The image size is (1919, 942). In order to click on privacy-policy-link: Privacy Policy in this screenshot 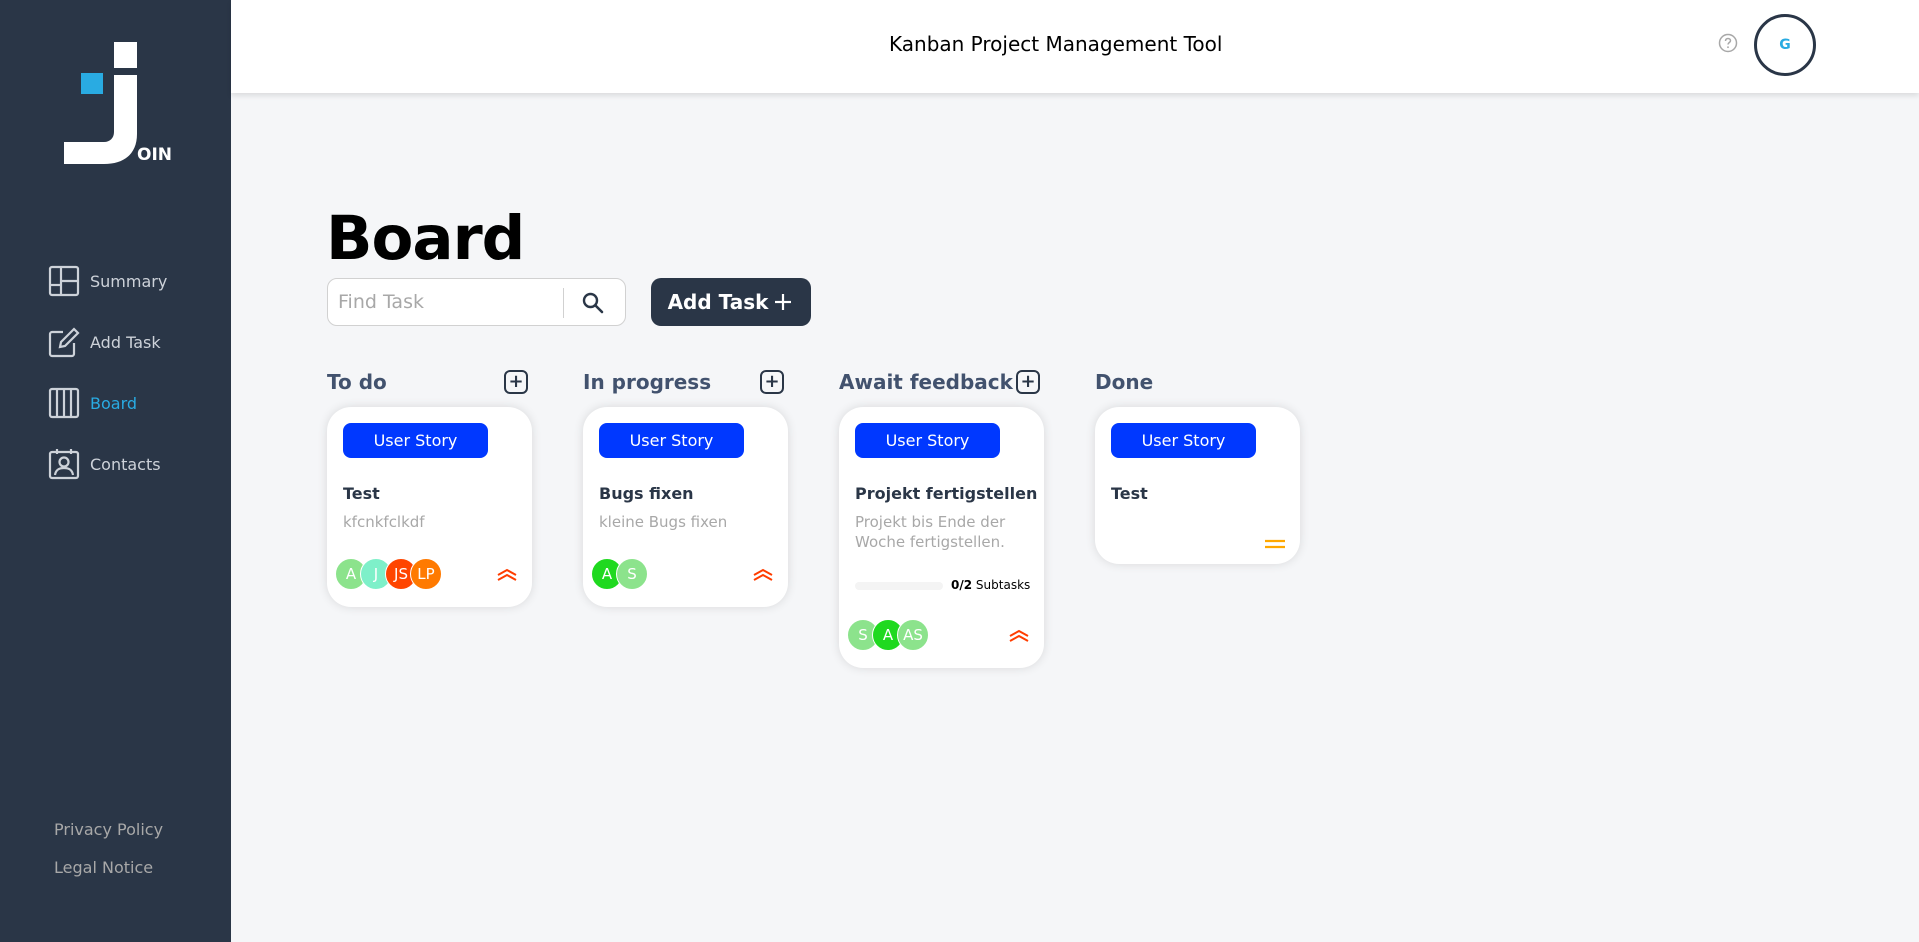, I will do `click(108, 829)`.